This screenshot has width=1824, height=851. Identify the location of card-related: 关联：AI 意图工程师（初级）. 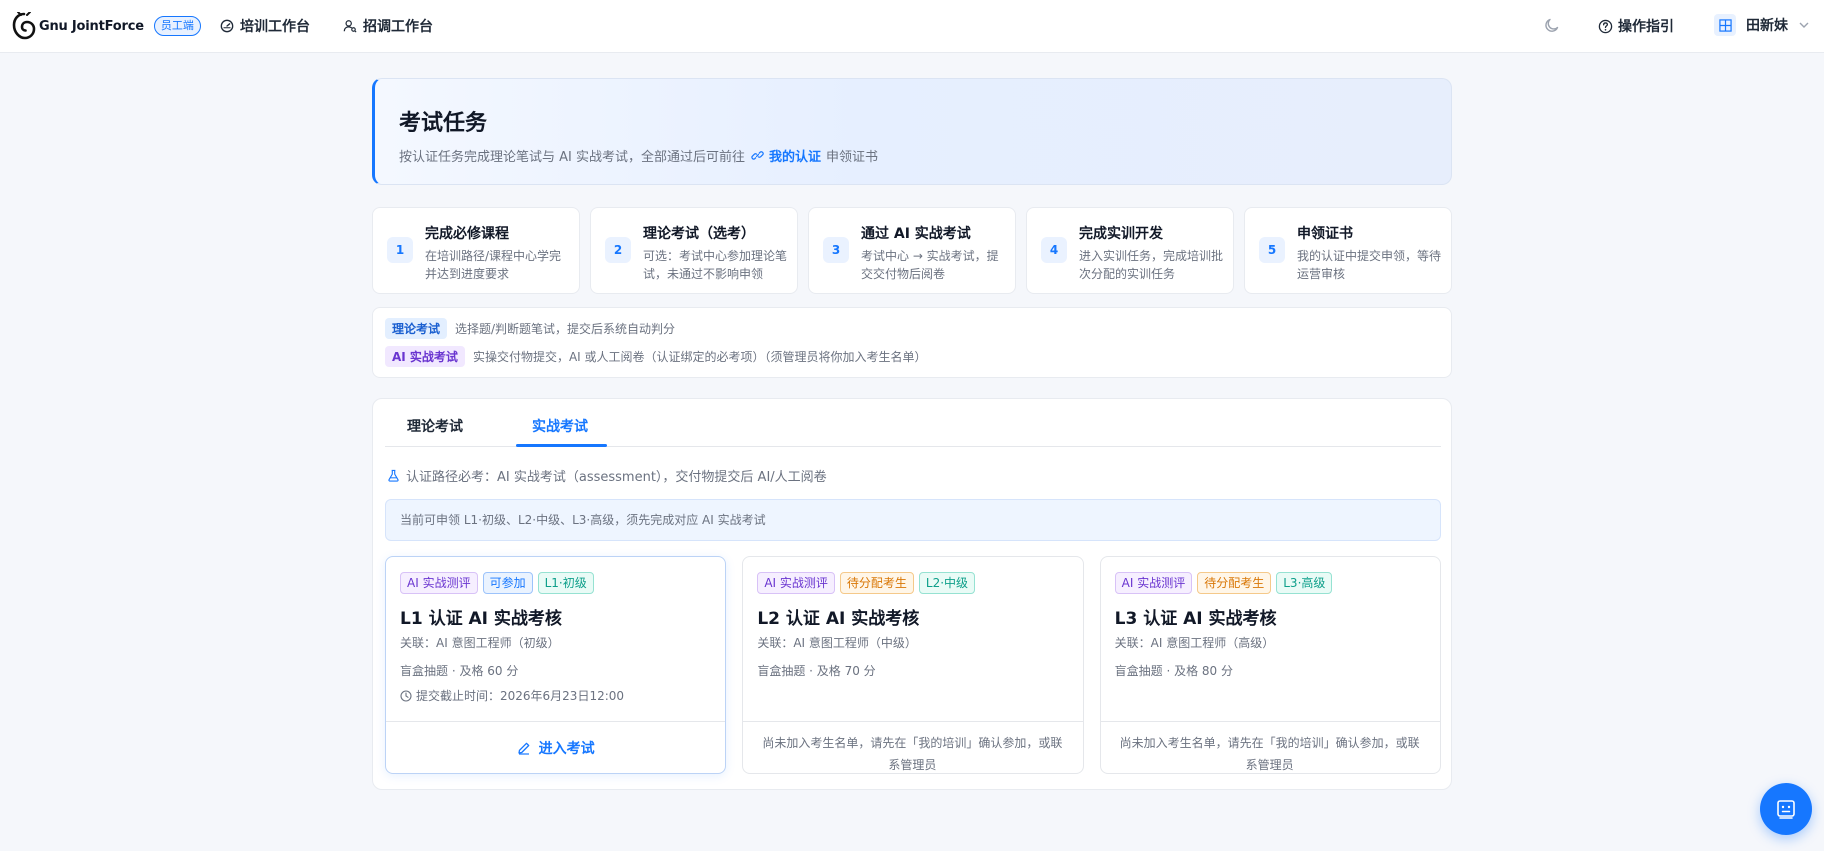
(480, 643).